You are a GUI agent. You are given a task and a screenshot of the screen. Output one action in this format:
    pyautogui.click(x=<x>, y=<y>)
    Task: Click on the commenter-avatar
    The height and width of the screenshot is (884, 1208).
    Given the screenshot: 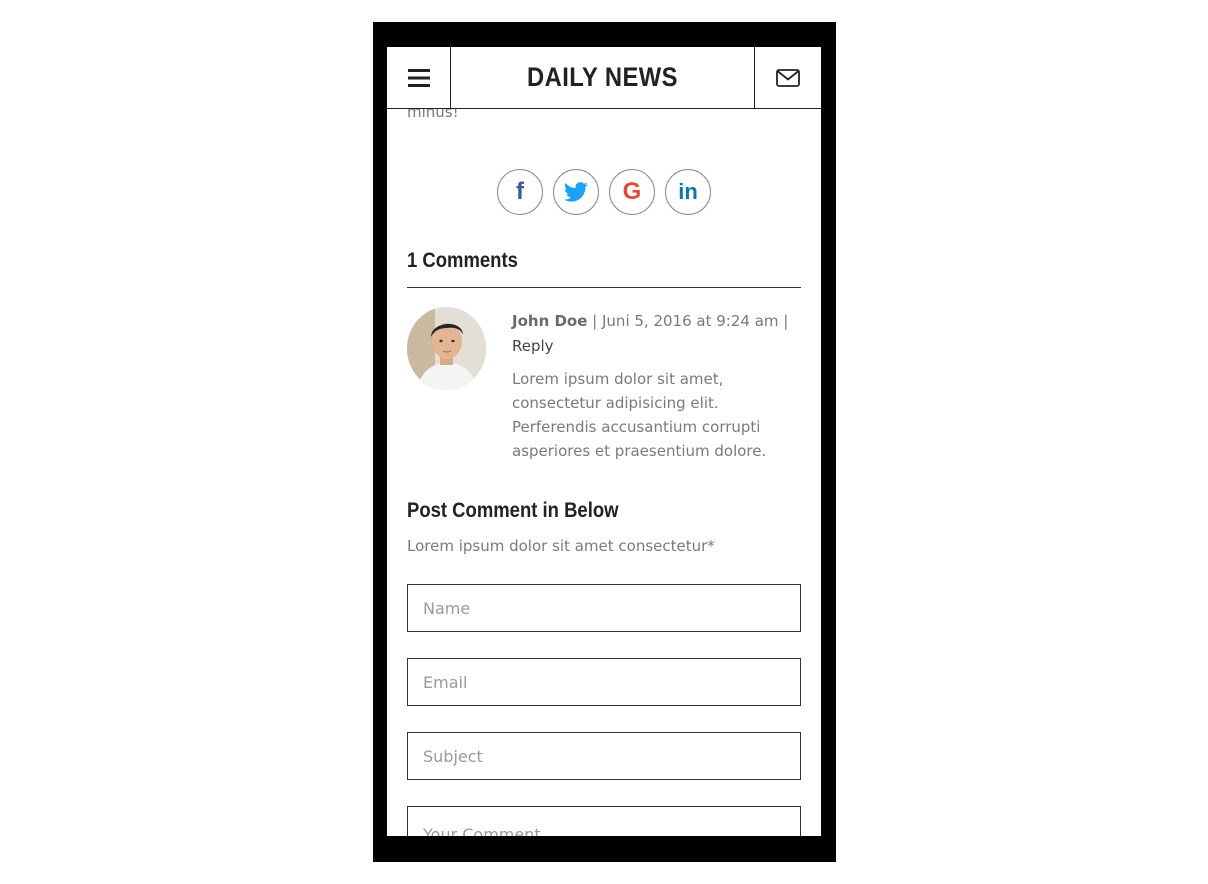 What is the action you would take?
    pyautogui.click(x=446, y=348)
    